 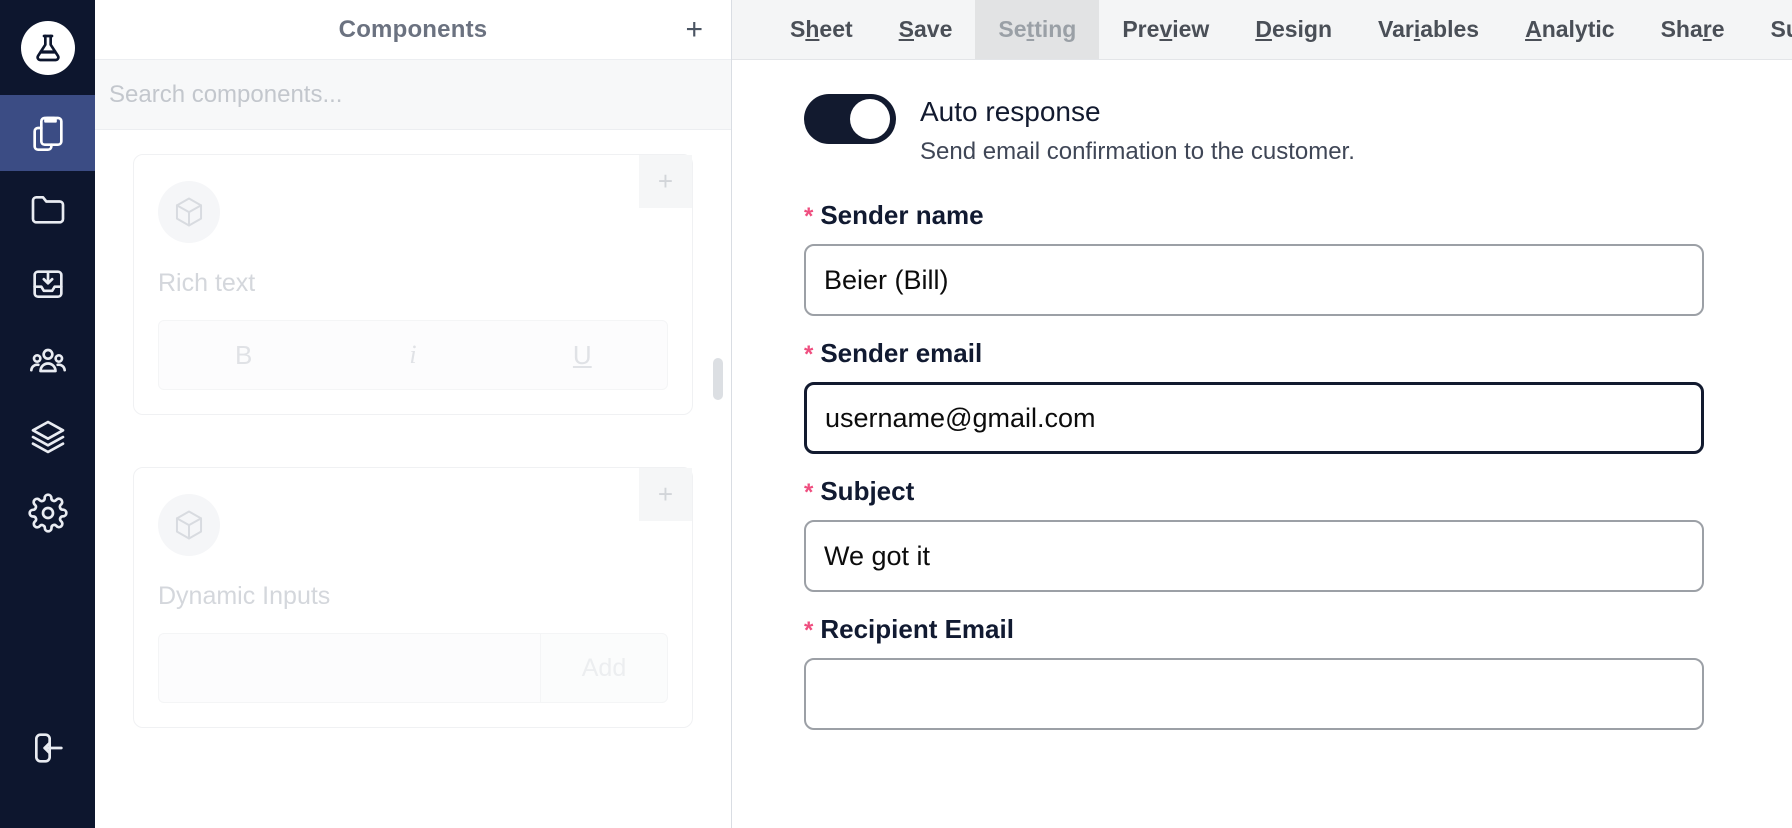 I want to click on folder-icon, so click(x=48, y=209).